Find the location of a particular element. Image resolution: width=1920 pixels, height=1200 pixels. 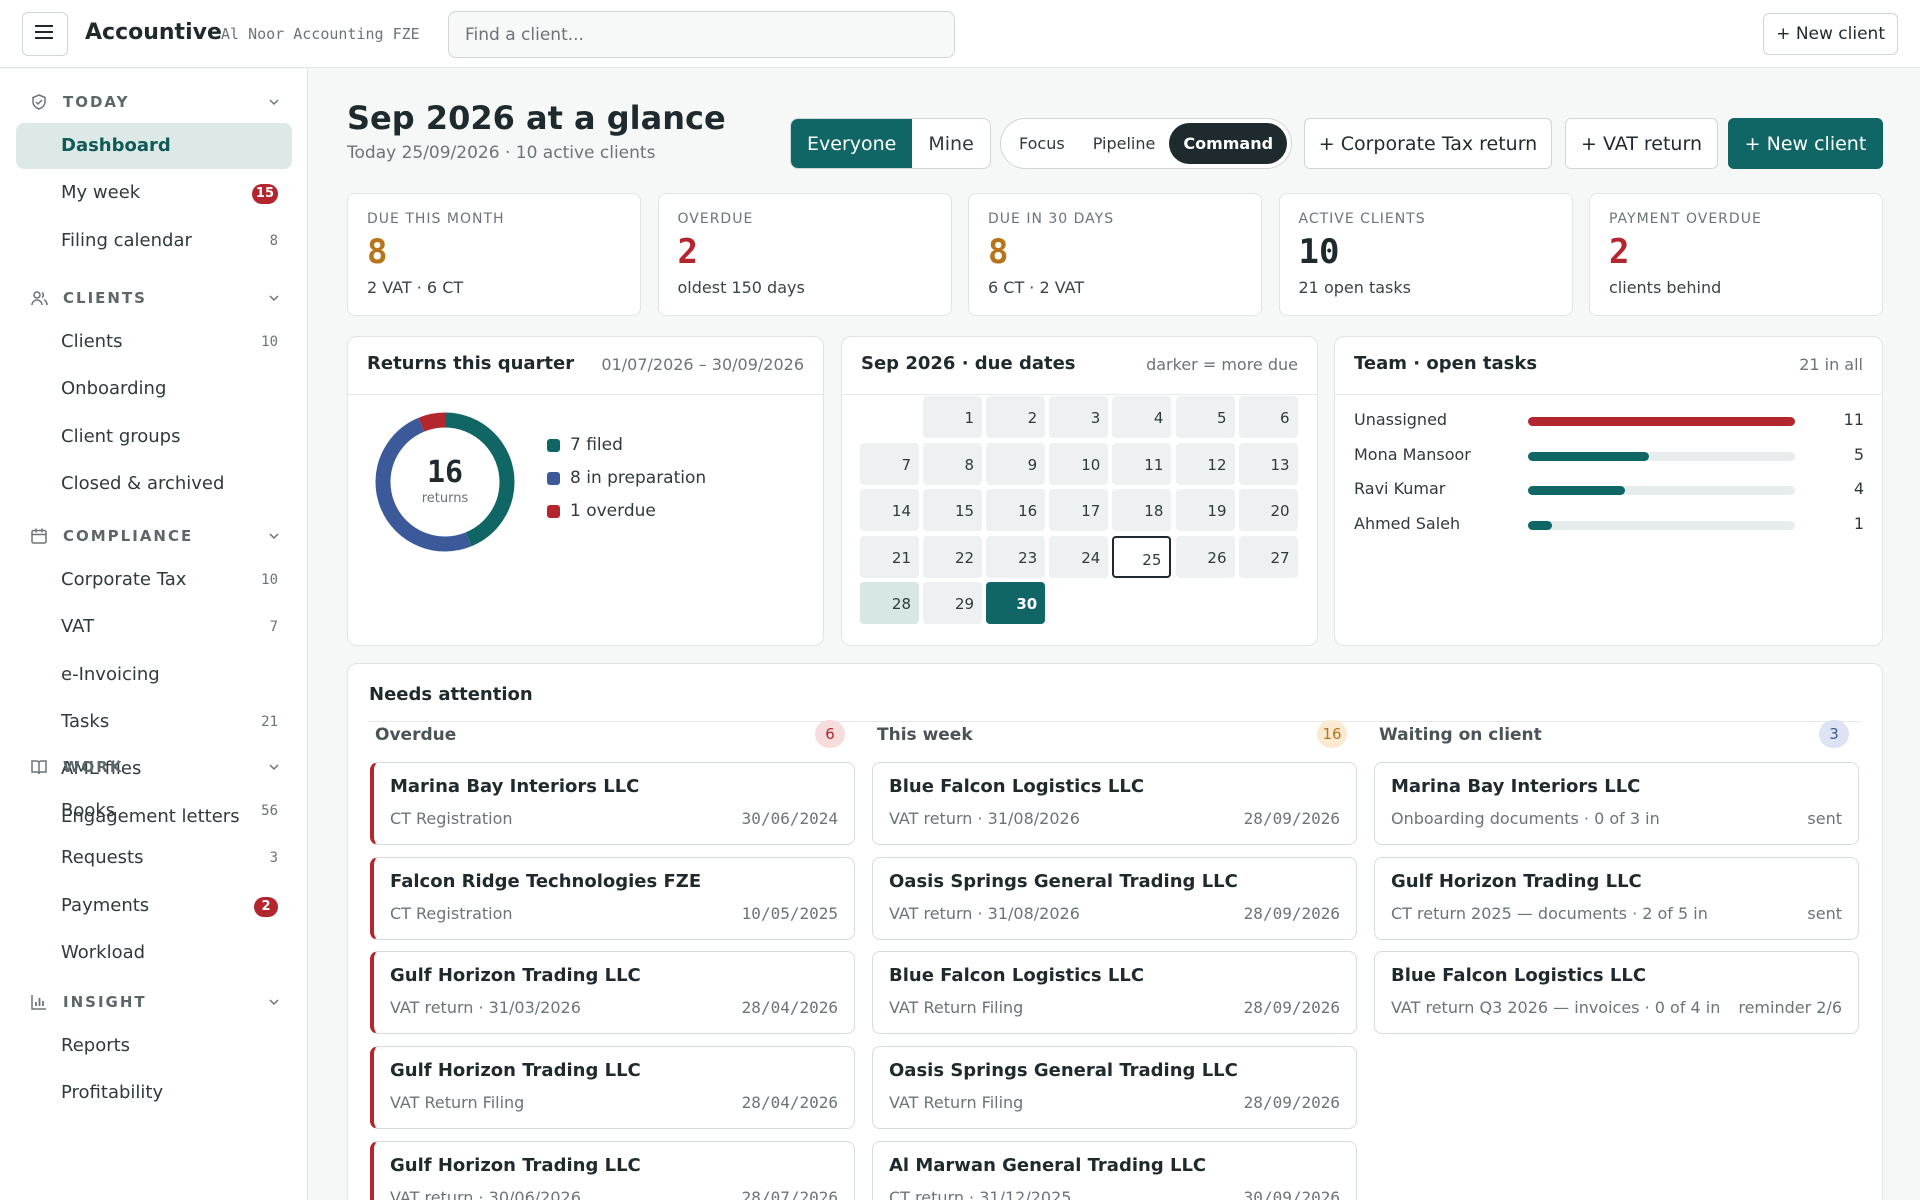

sidebar-item-filing-calendar: Filing calendar 8 is located at coordinates (154, 241).